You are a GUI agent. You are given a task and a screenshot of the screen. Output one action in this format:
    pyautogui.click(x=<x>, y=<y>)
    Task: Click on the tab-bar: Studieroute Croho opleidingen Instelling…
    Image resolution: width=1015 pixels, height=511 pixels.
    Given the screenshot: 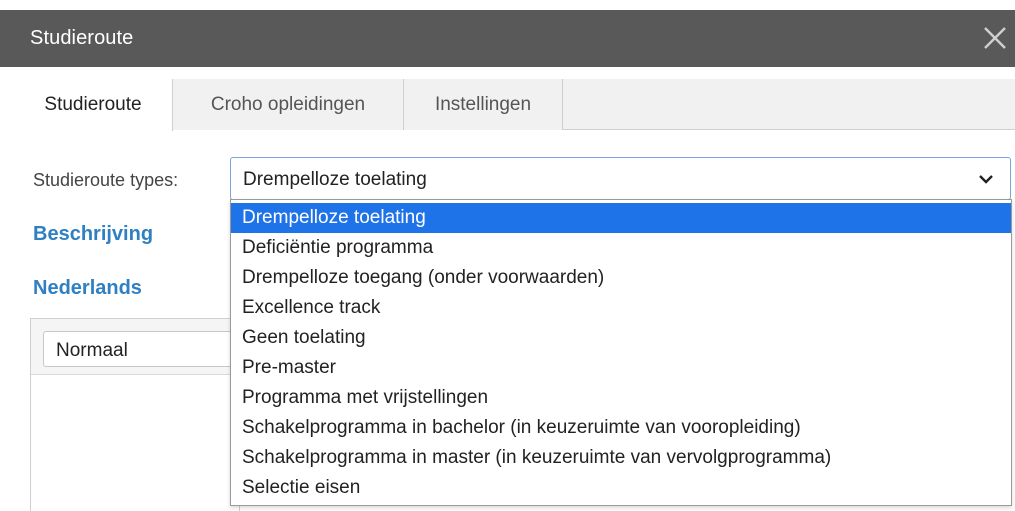 What is the action you would take?
    pyautogui.click(x=514, y=105)
    